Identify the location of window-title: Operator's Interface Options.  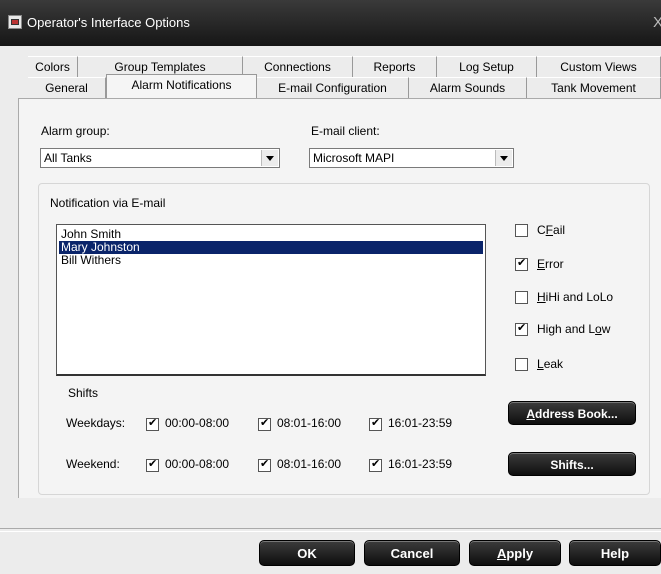
(108, 22).